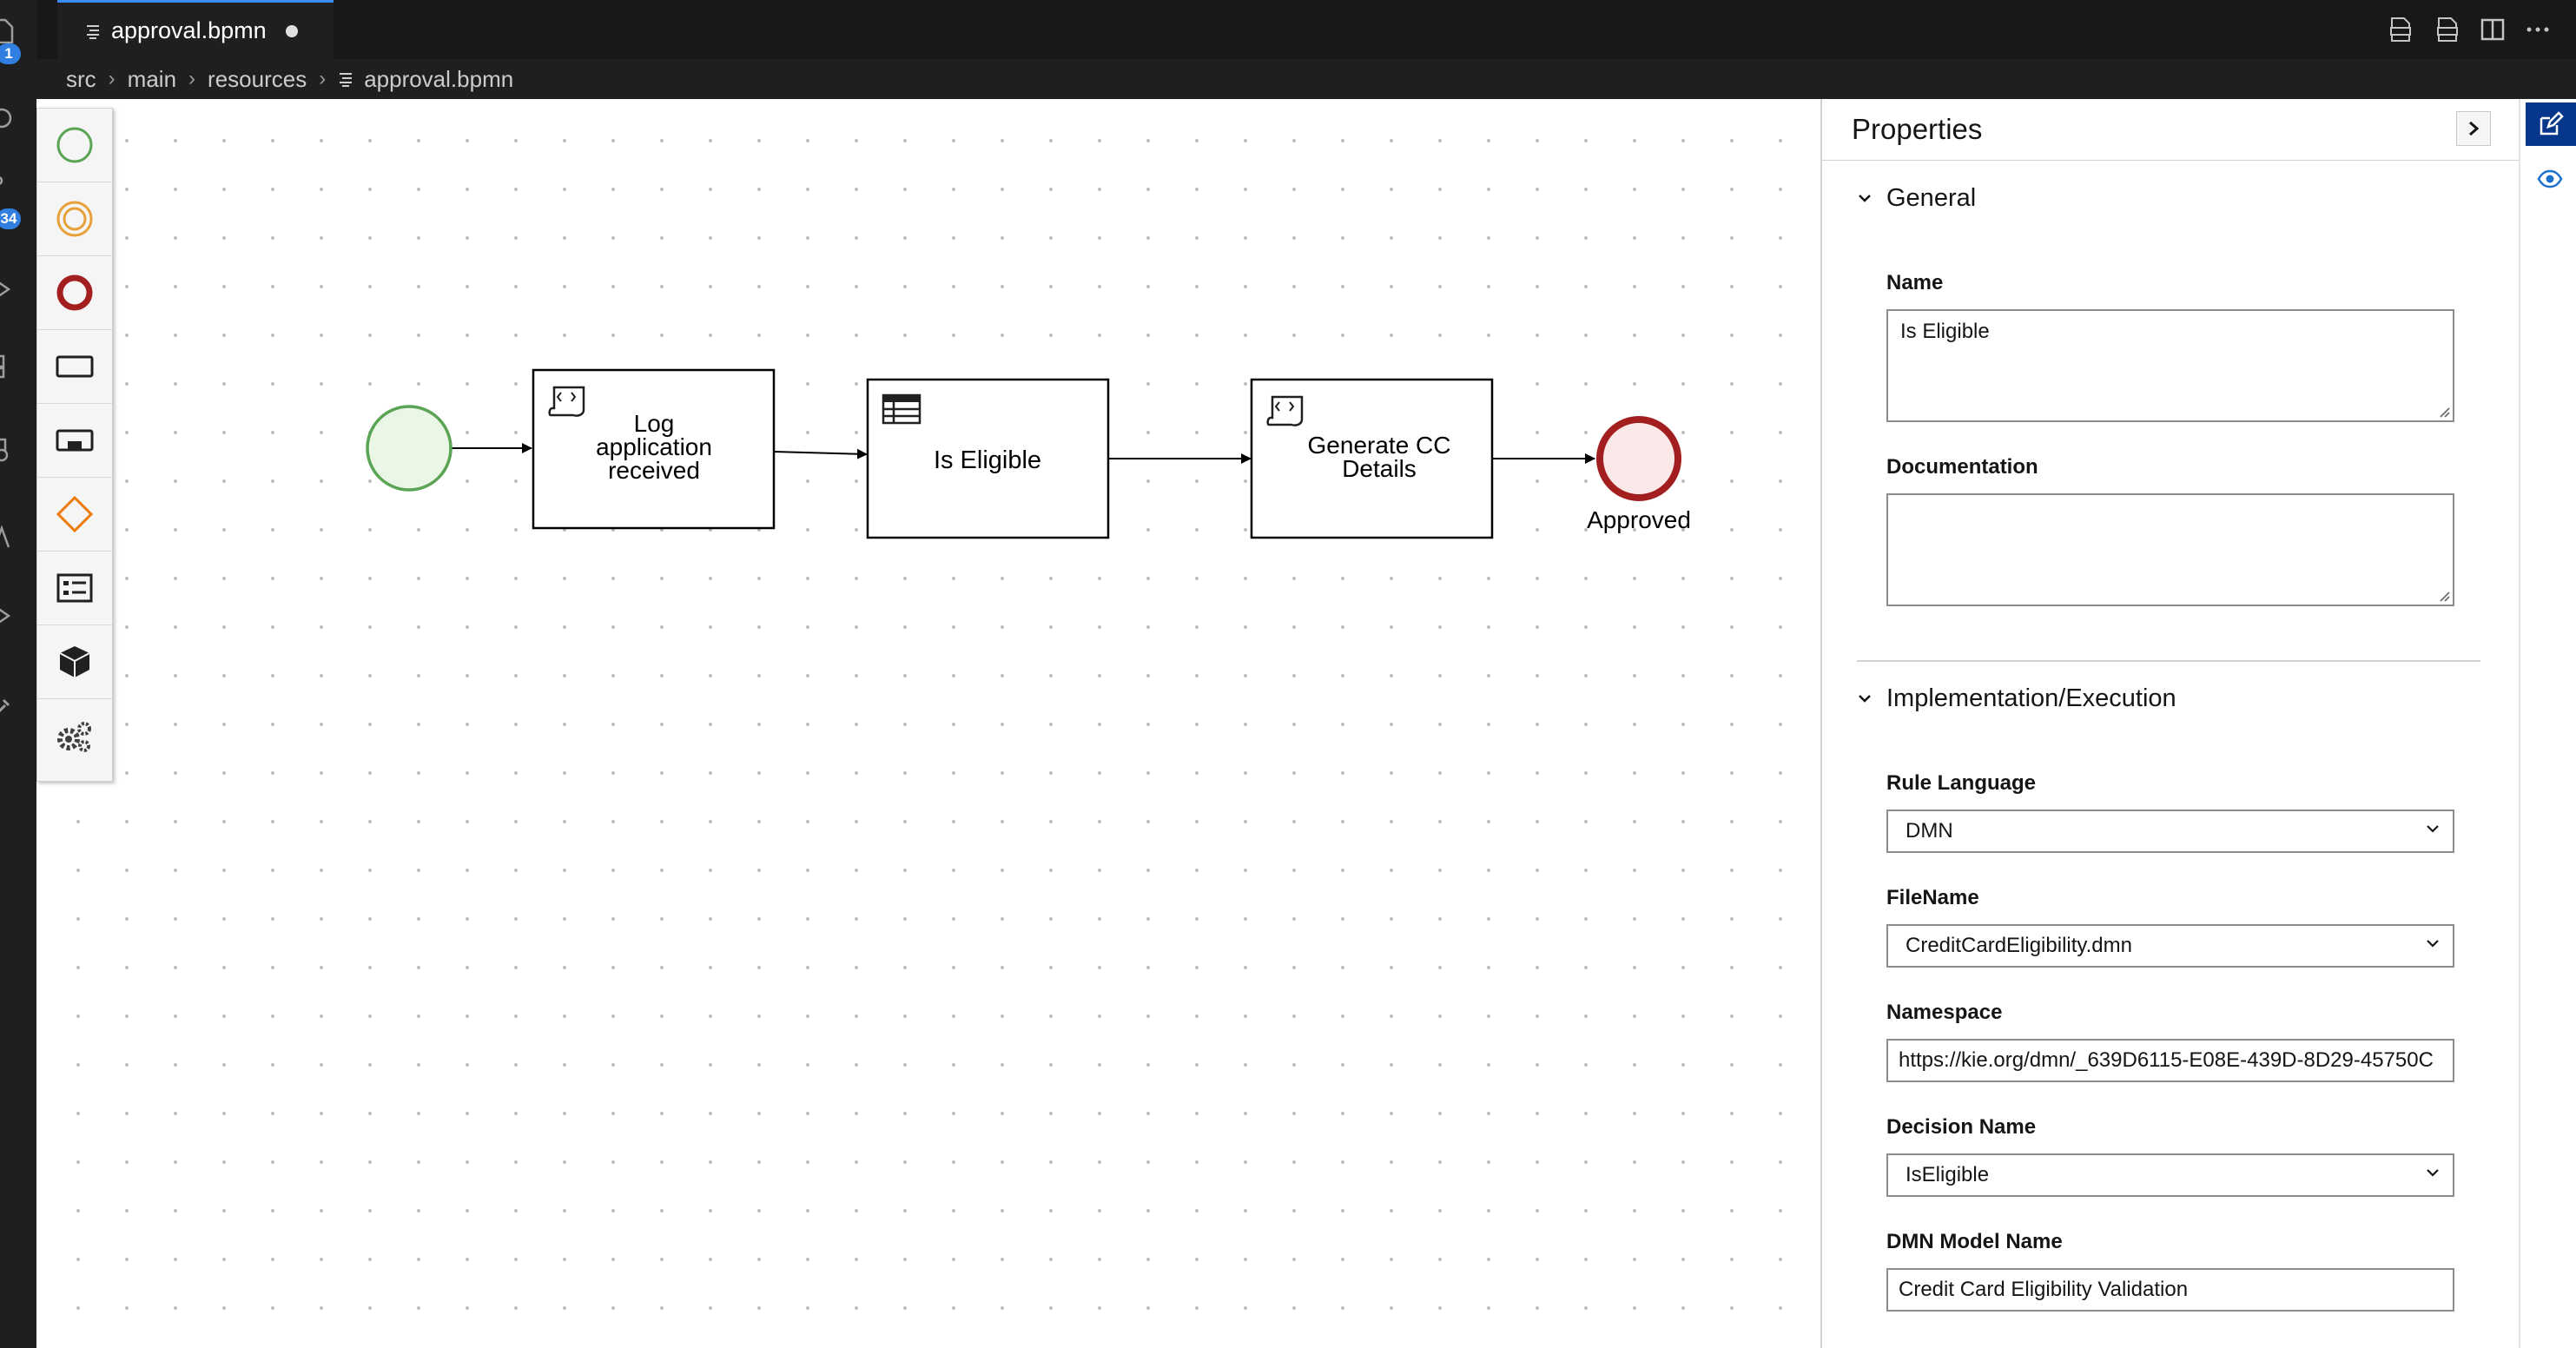 The image size is (2576, 1348). Describe the element at coordinates (2170, 946) in the screenshot. I see `filename-select: CreditCardEligibility.dmn` at that location.